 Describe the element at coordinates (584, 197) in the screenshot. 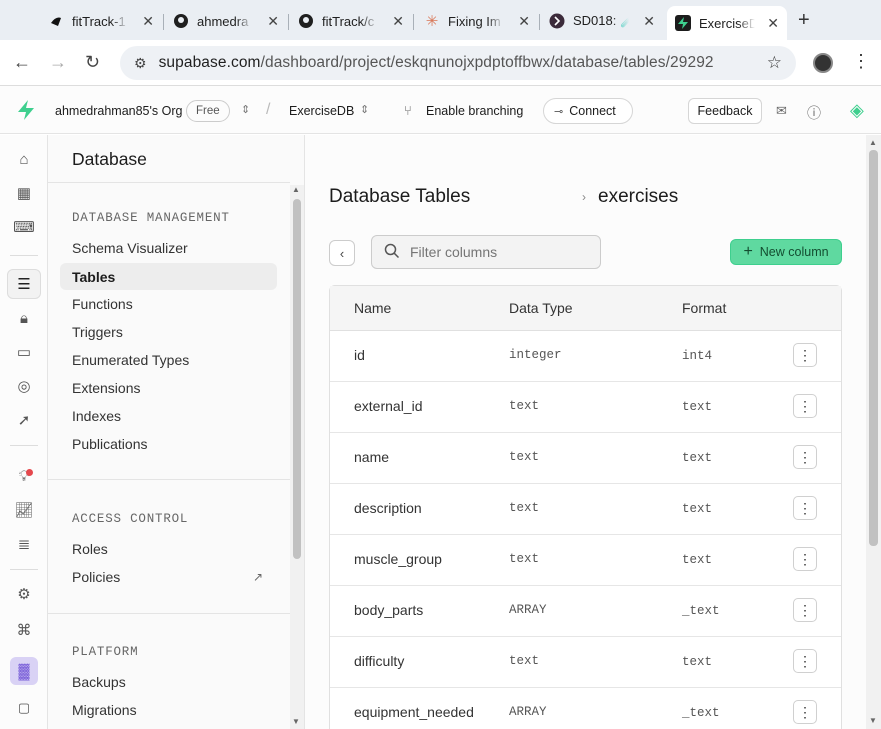

I see `chevron-right-icon: ›` at that location.